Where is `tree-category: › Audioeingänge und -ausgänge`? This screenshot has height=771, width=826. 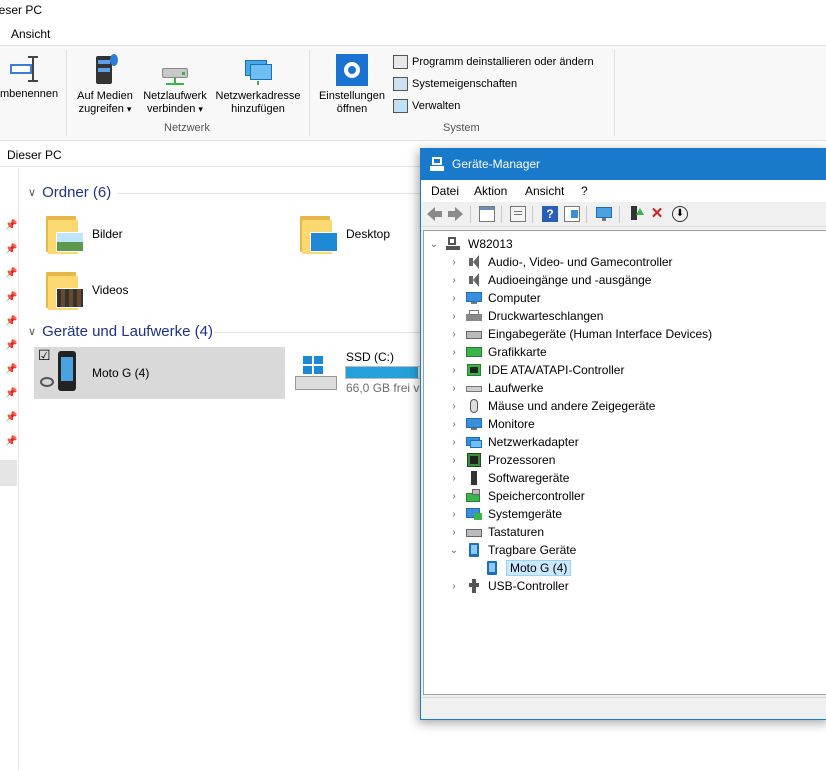 tree-category: › Audioeingänge und -ausgänge is located at coordinates (549, 280).